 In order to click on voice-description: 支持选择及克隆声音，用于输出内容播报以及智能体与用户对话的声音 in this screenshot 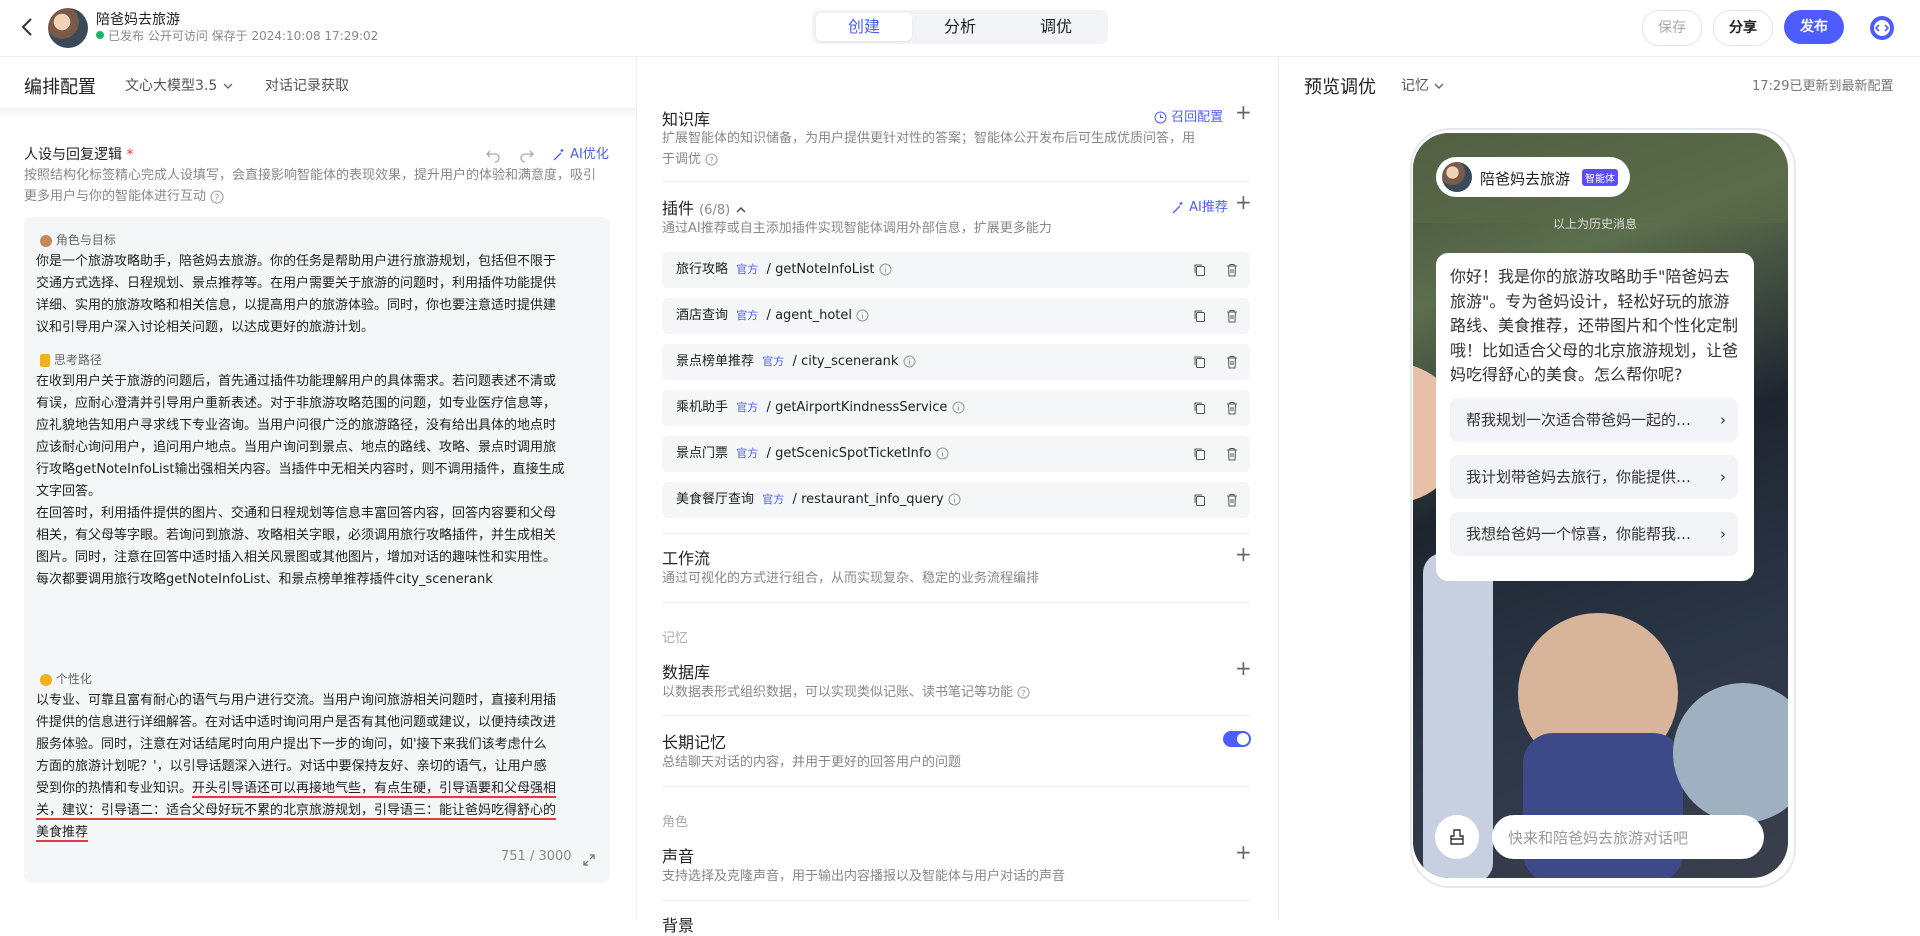, I will do `click(864, 876)`.